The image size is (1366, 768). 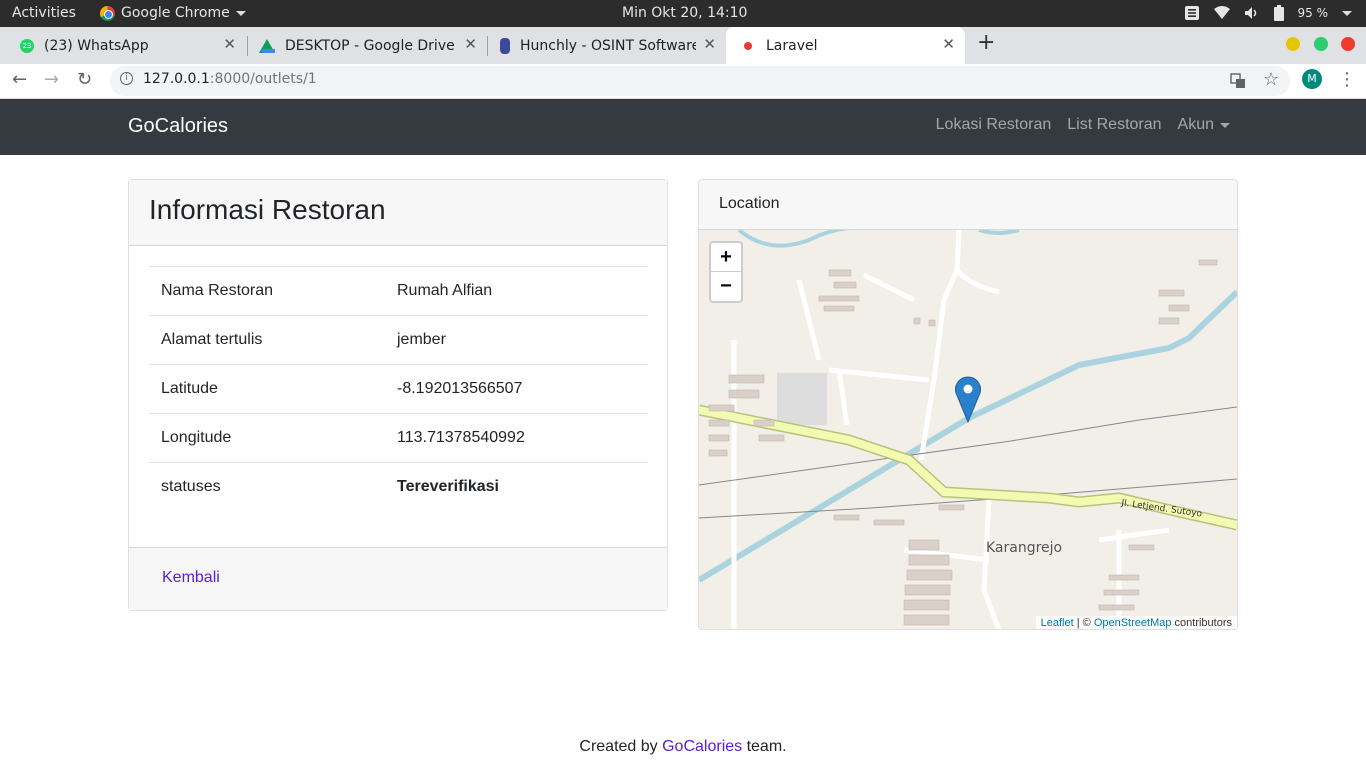 I want to click on minimize-button, so click(x=1293, y=44).